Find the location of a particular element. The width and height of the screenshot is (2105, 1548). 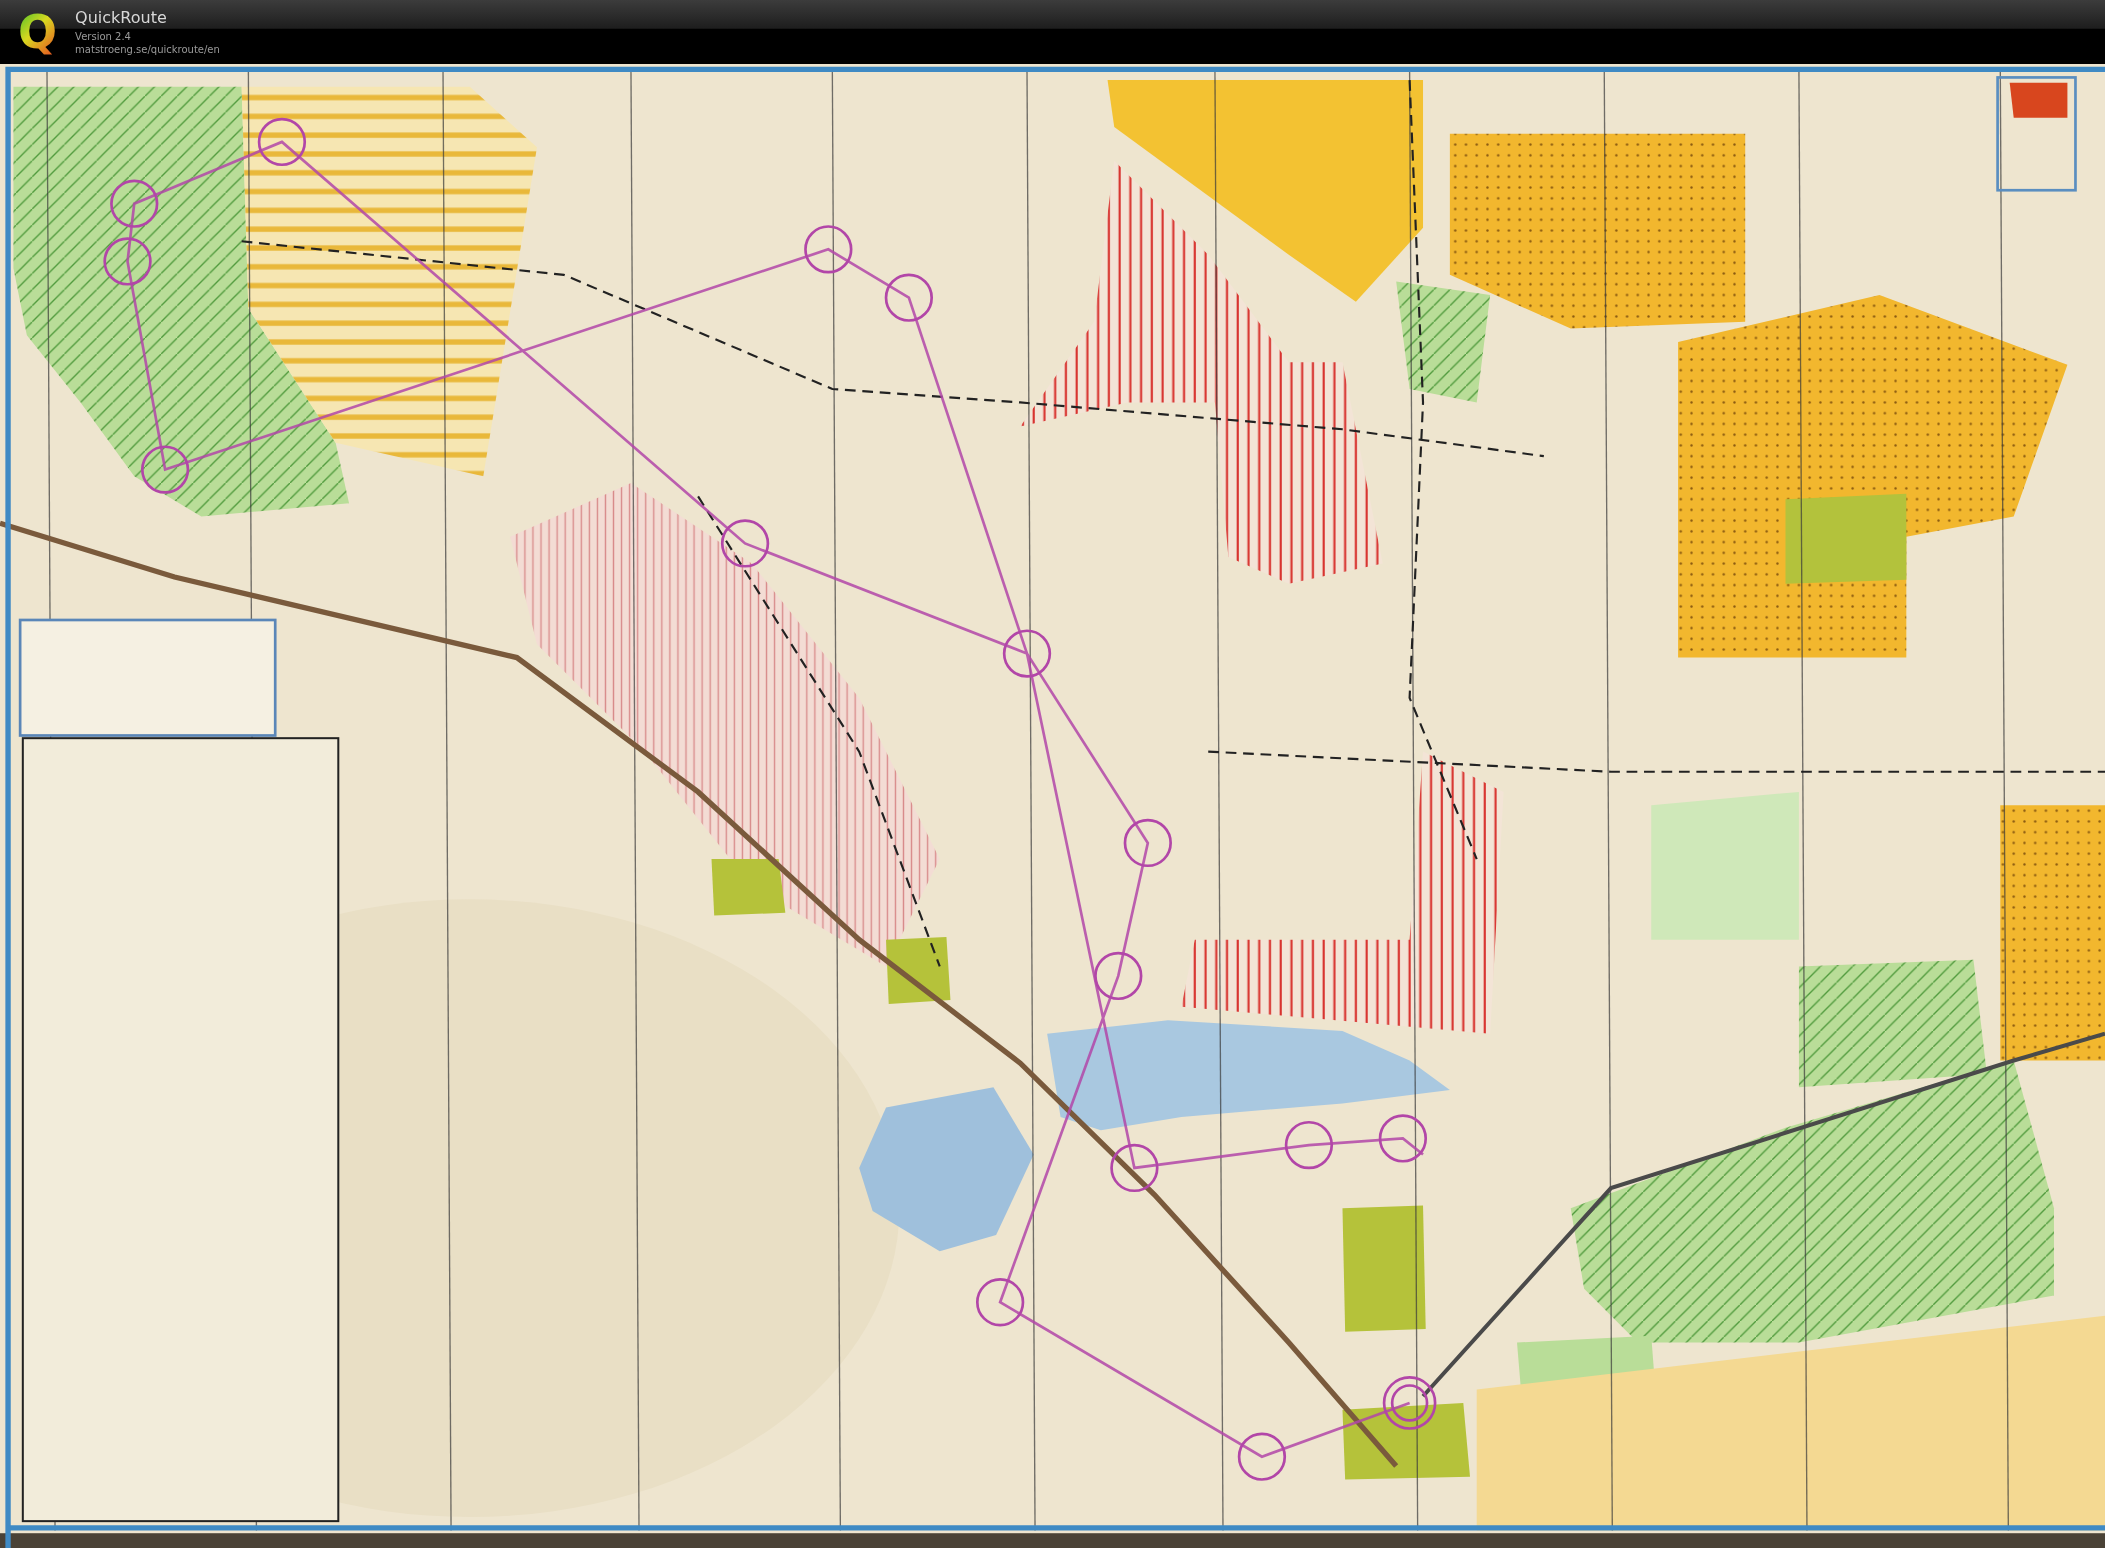

app-version: Version 2.4 is located at coordinates (103, 36).